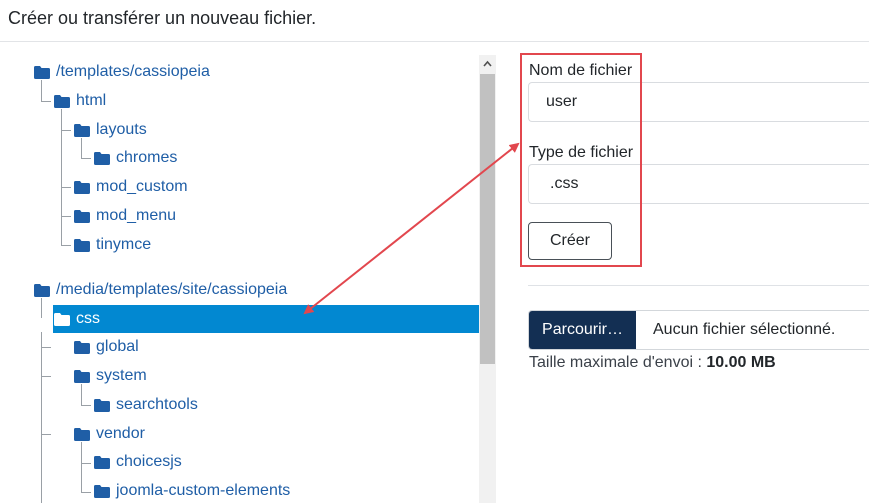  I want to click on chevron-up-icon, so click(487, 63).